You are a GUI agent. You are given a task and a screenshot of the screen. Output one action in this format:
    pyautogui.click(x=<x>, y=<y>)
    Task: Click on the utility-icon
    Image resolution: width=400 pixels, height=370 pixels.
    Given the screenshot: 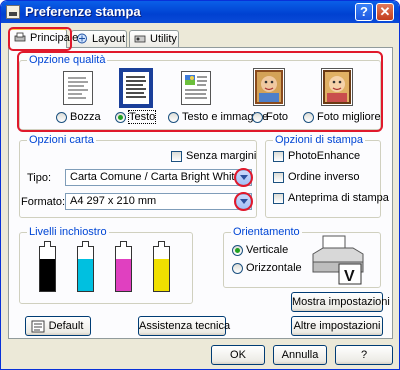 What is the action you would take?
    pyautogui.click(x=140, y=39)
    